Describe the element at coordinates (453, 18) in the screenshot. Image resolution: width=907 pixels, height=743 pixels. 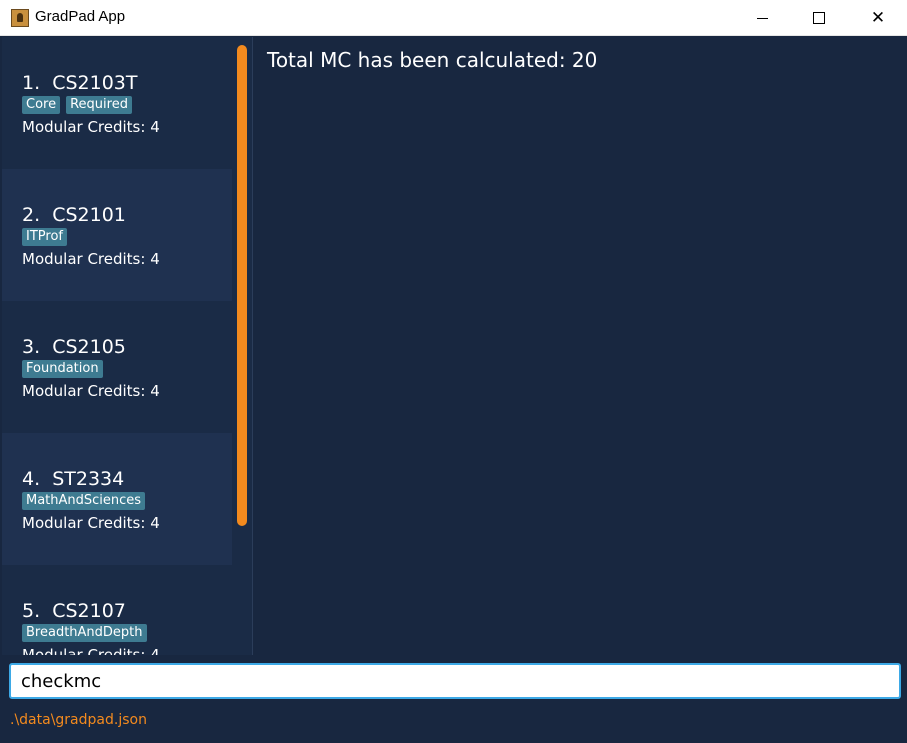
I see `title-bar: GradPad App ✕` at that location.